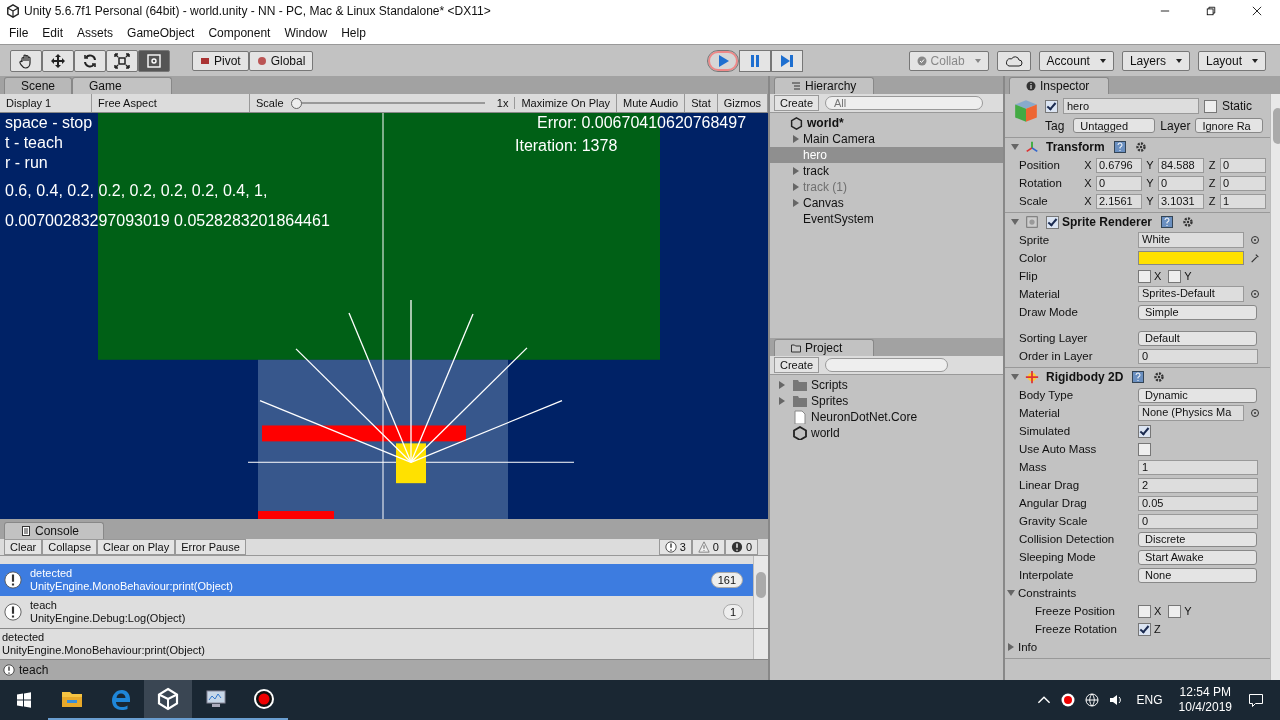 The width and height of the screenshot is (1280, 720). I want to click on tag-dropdown: Untagged, so click(1114, 125).